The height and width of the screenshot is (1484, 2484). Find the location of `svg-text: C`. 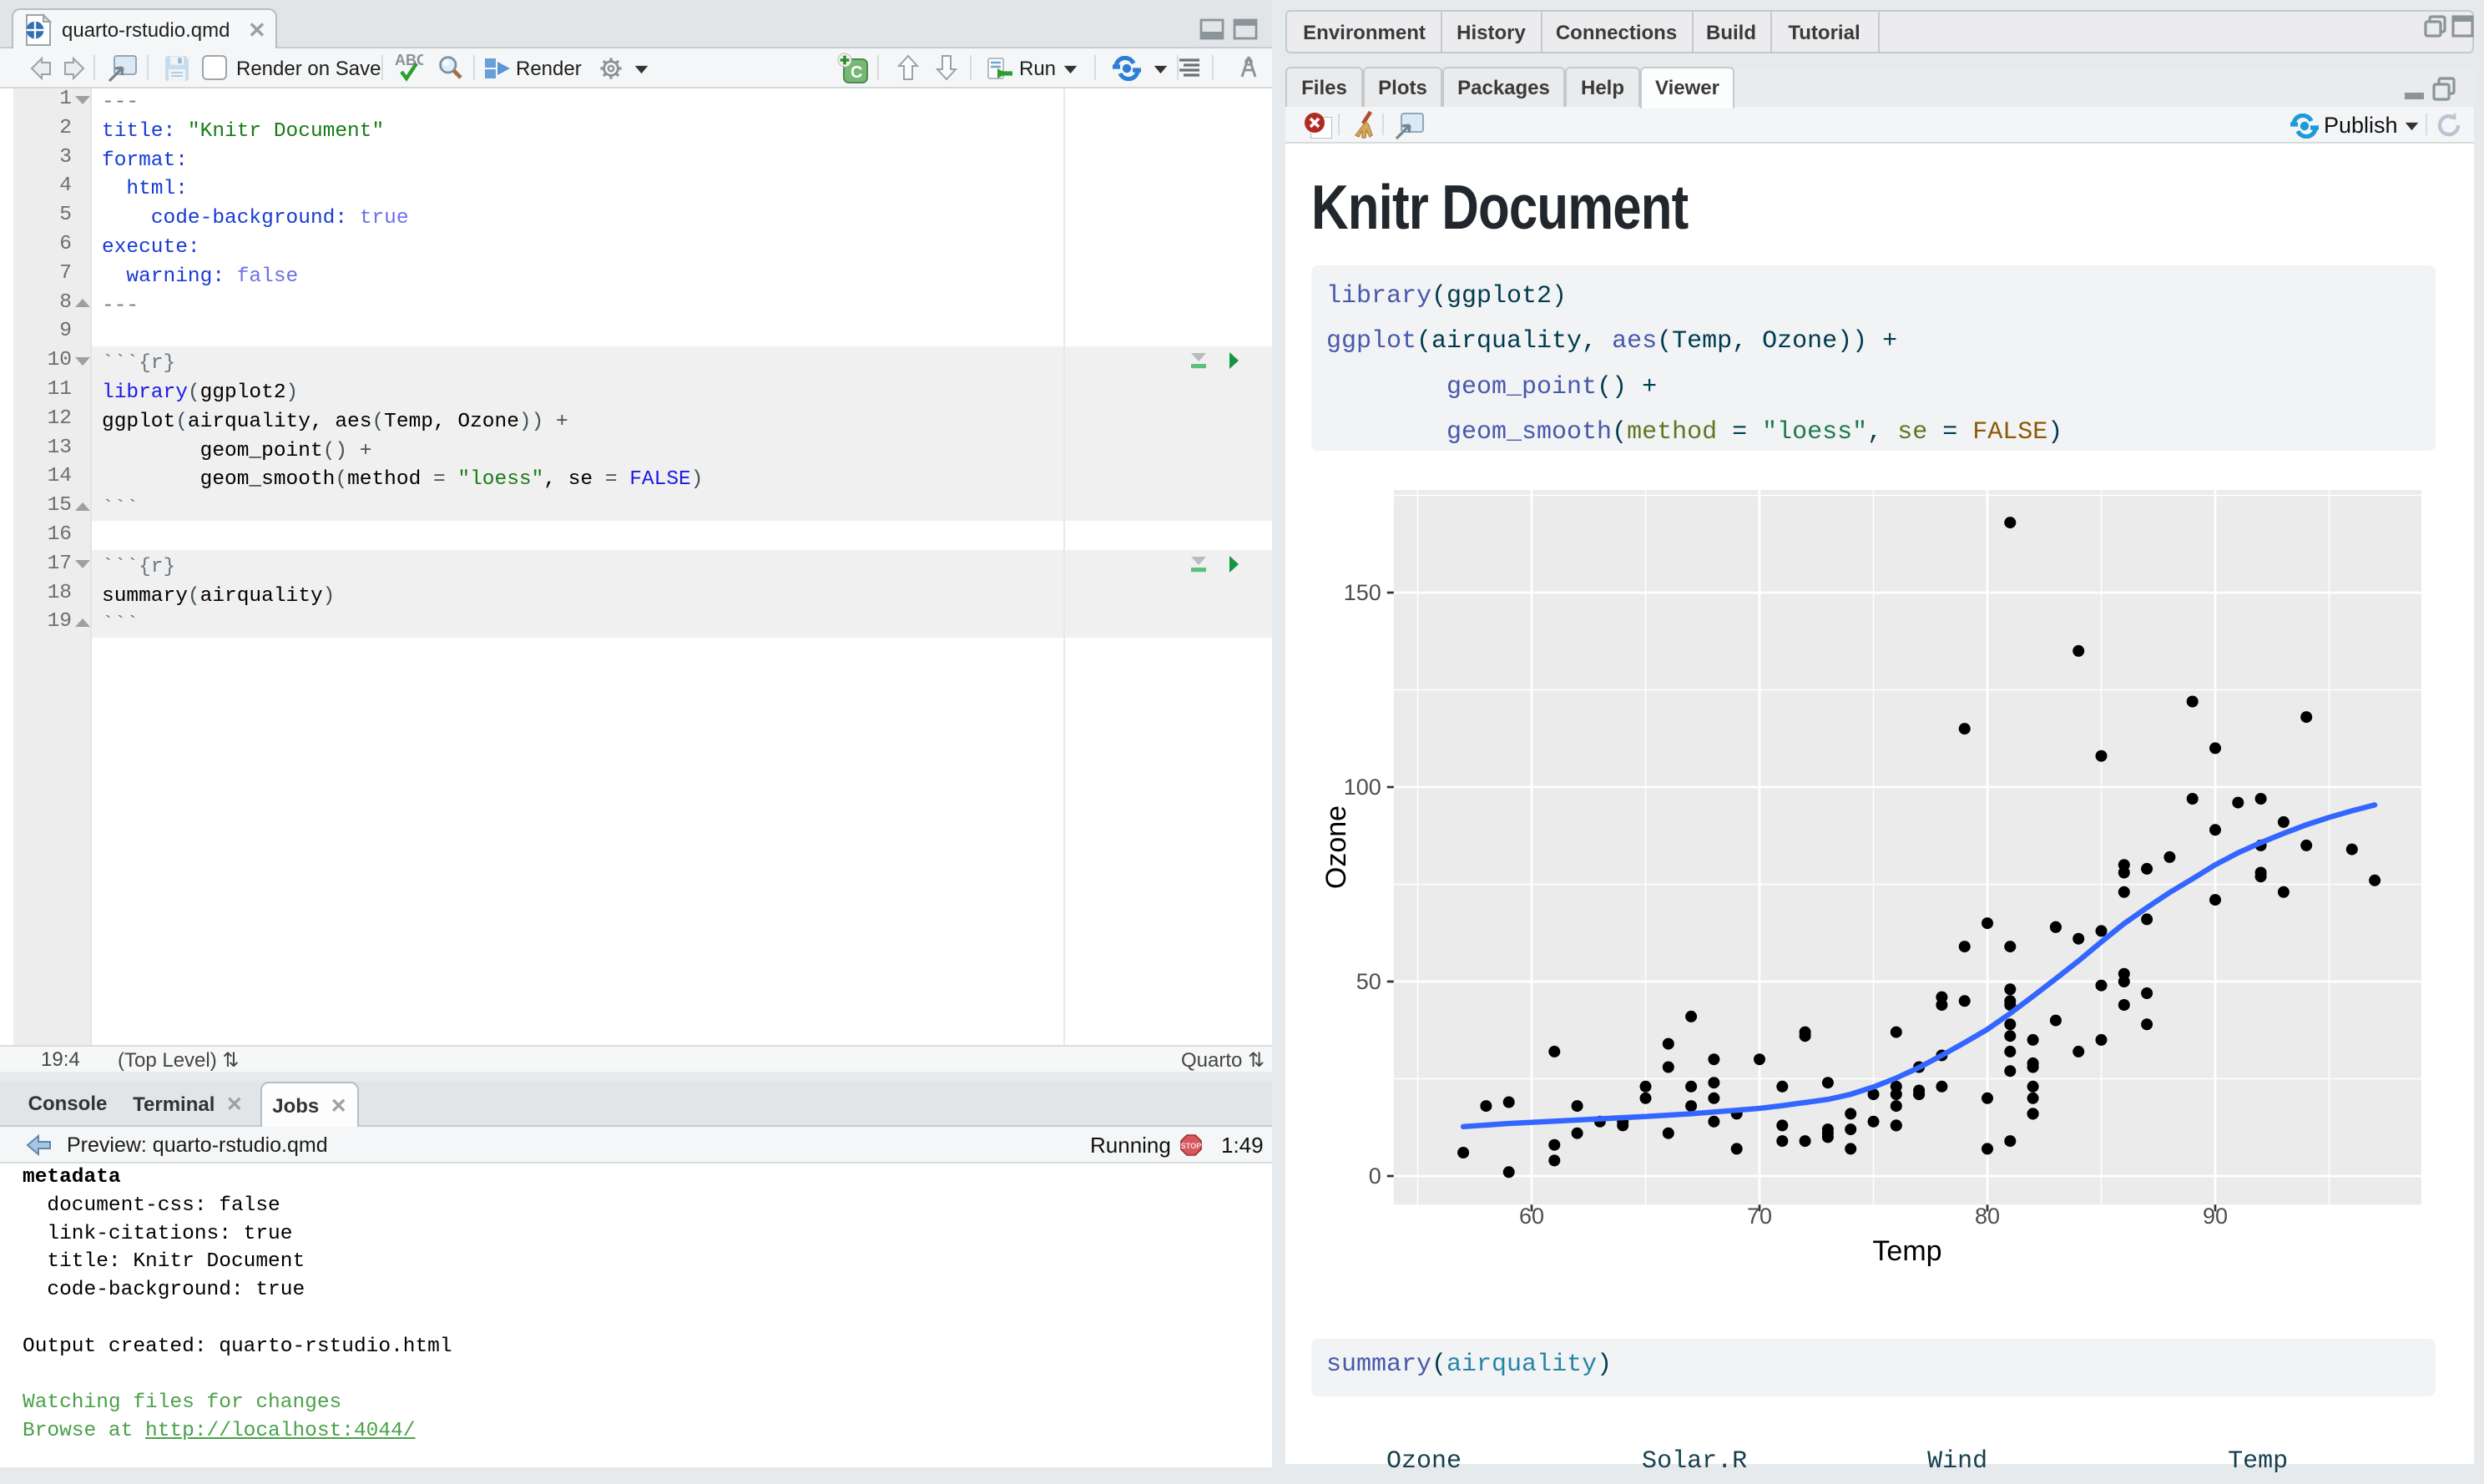

svg-text: C is located at coordinates (857, 72).